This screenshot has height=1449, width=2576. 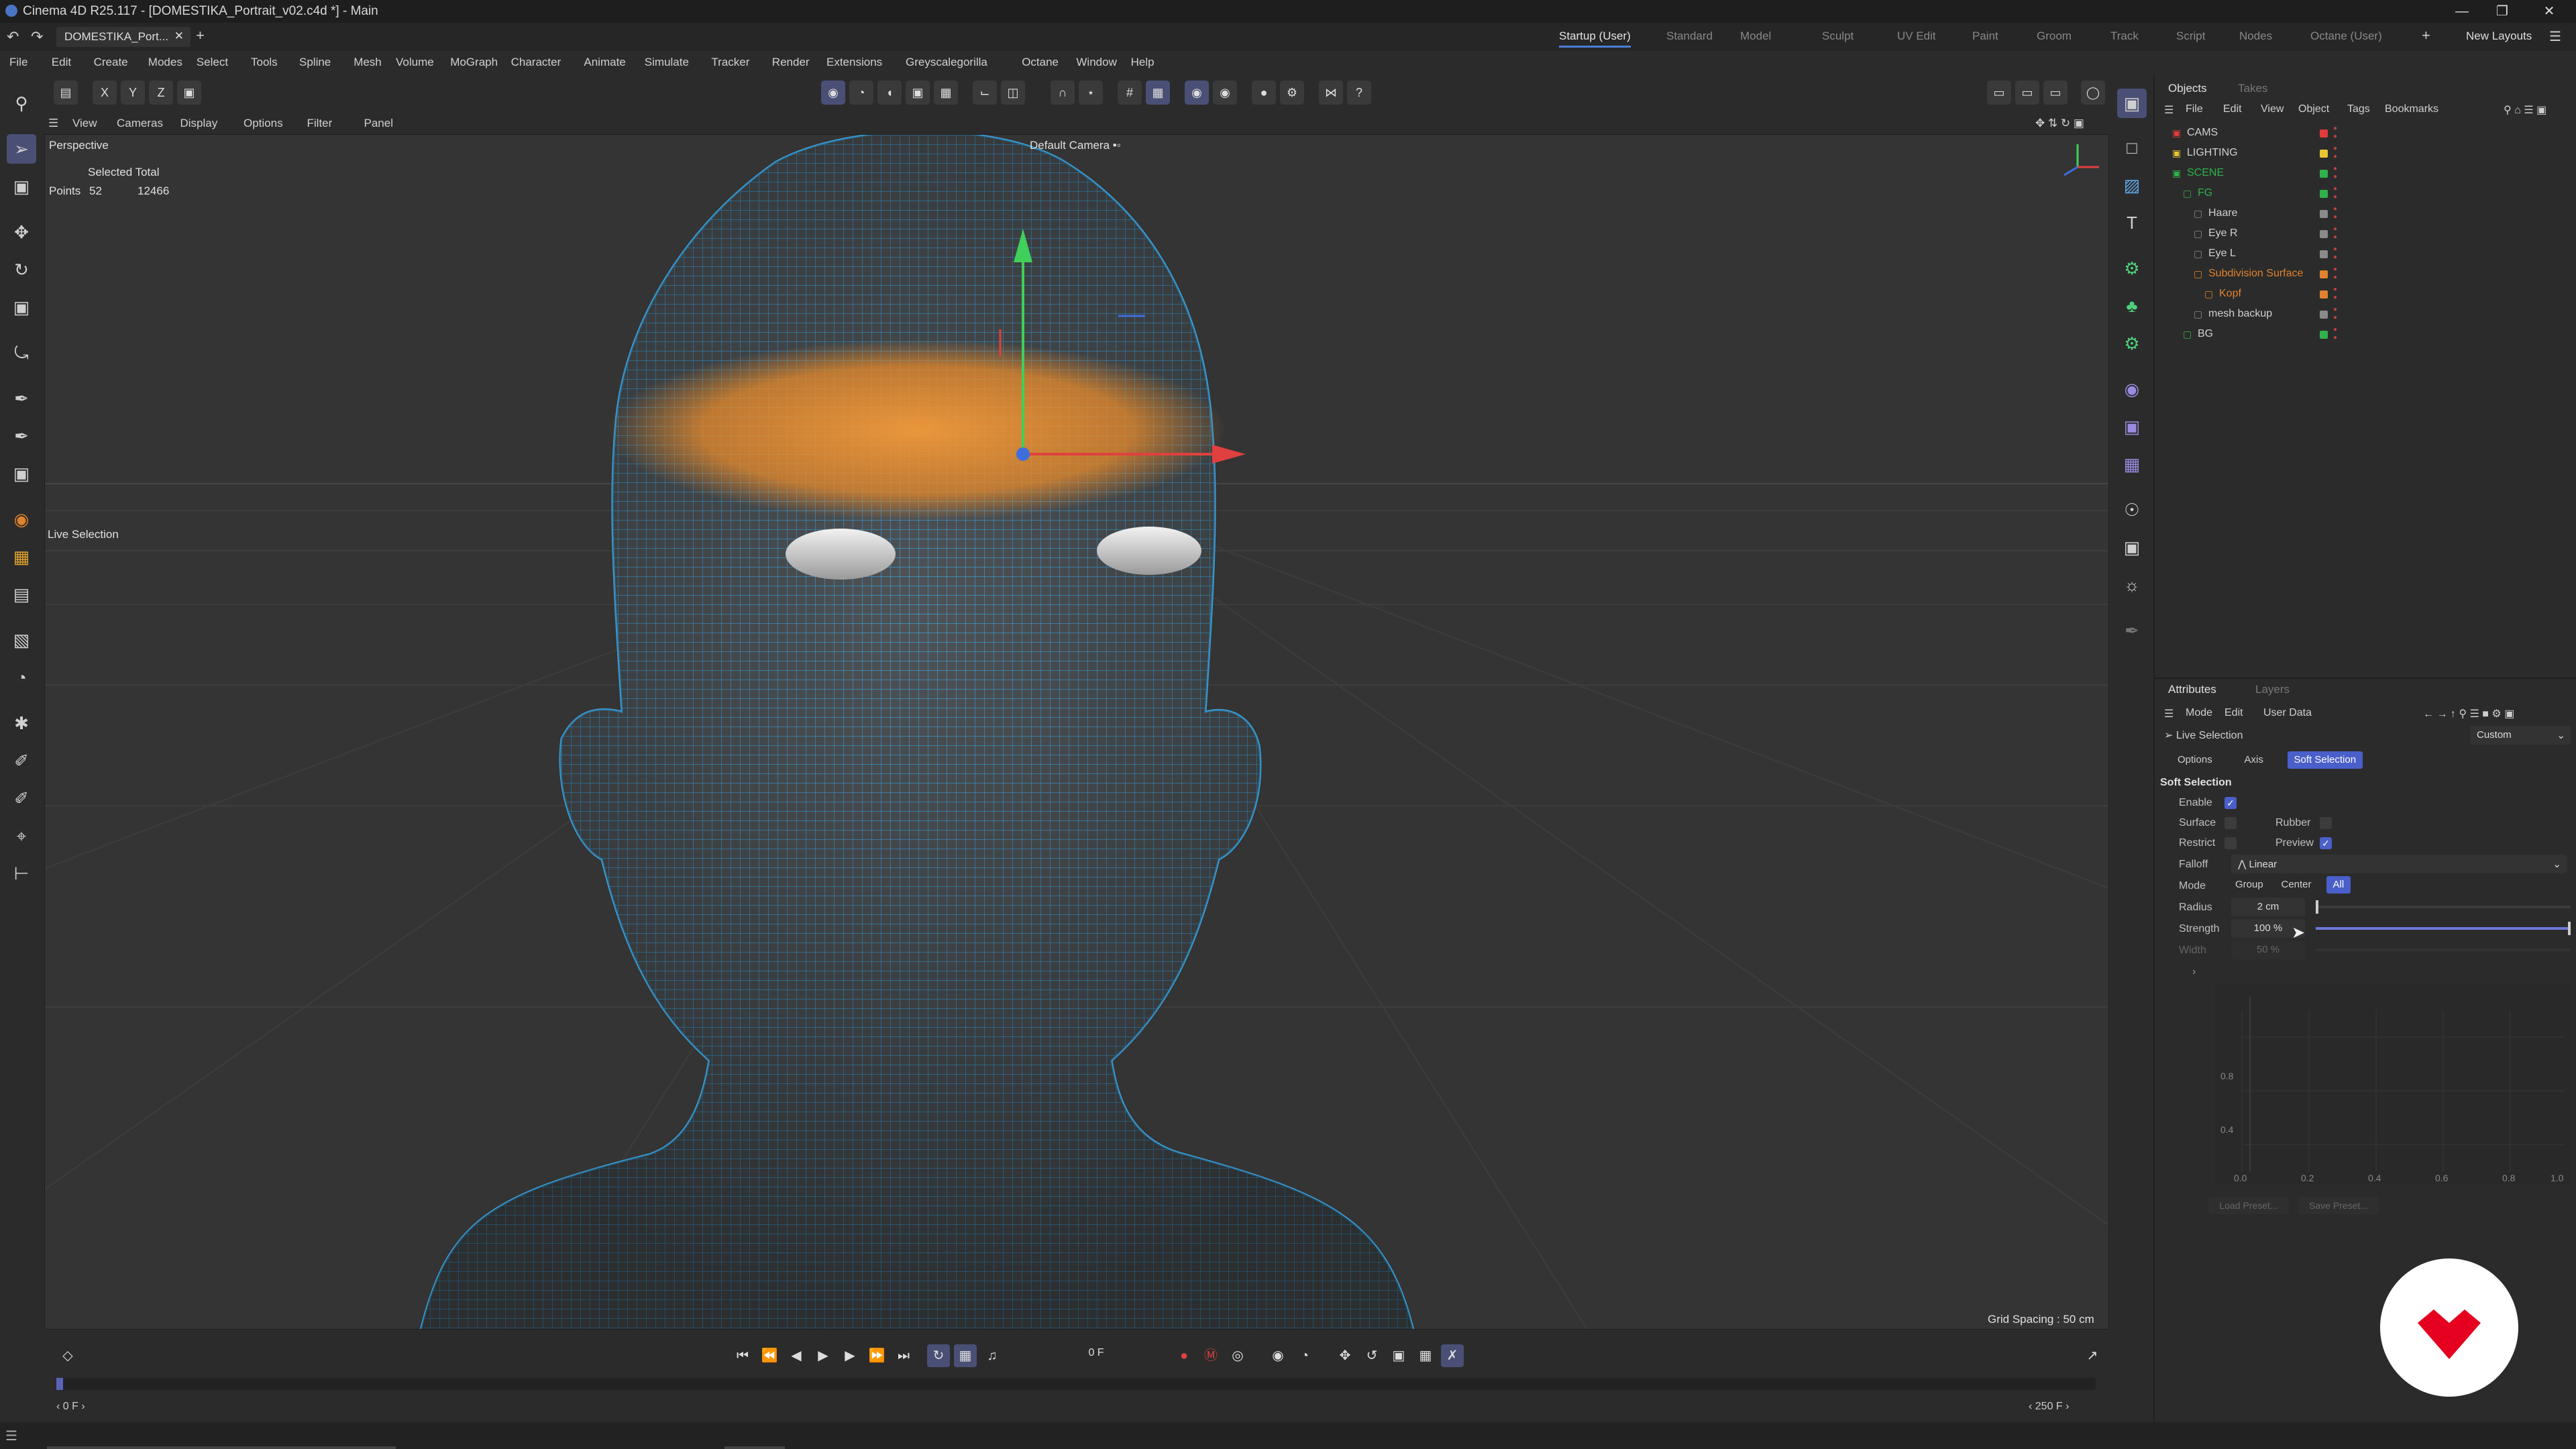 I want to click on viewport-menu-options: Options, so click(x=263, y=123).